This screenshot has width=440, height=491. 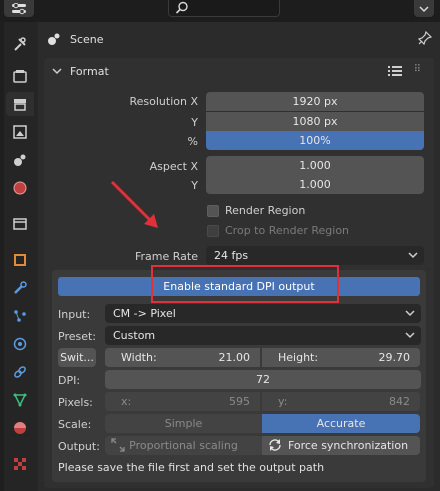 I want to click on panel-title: Format, so click(x=89, y=71).